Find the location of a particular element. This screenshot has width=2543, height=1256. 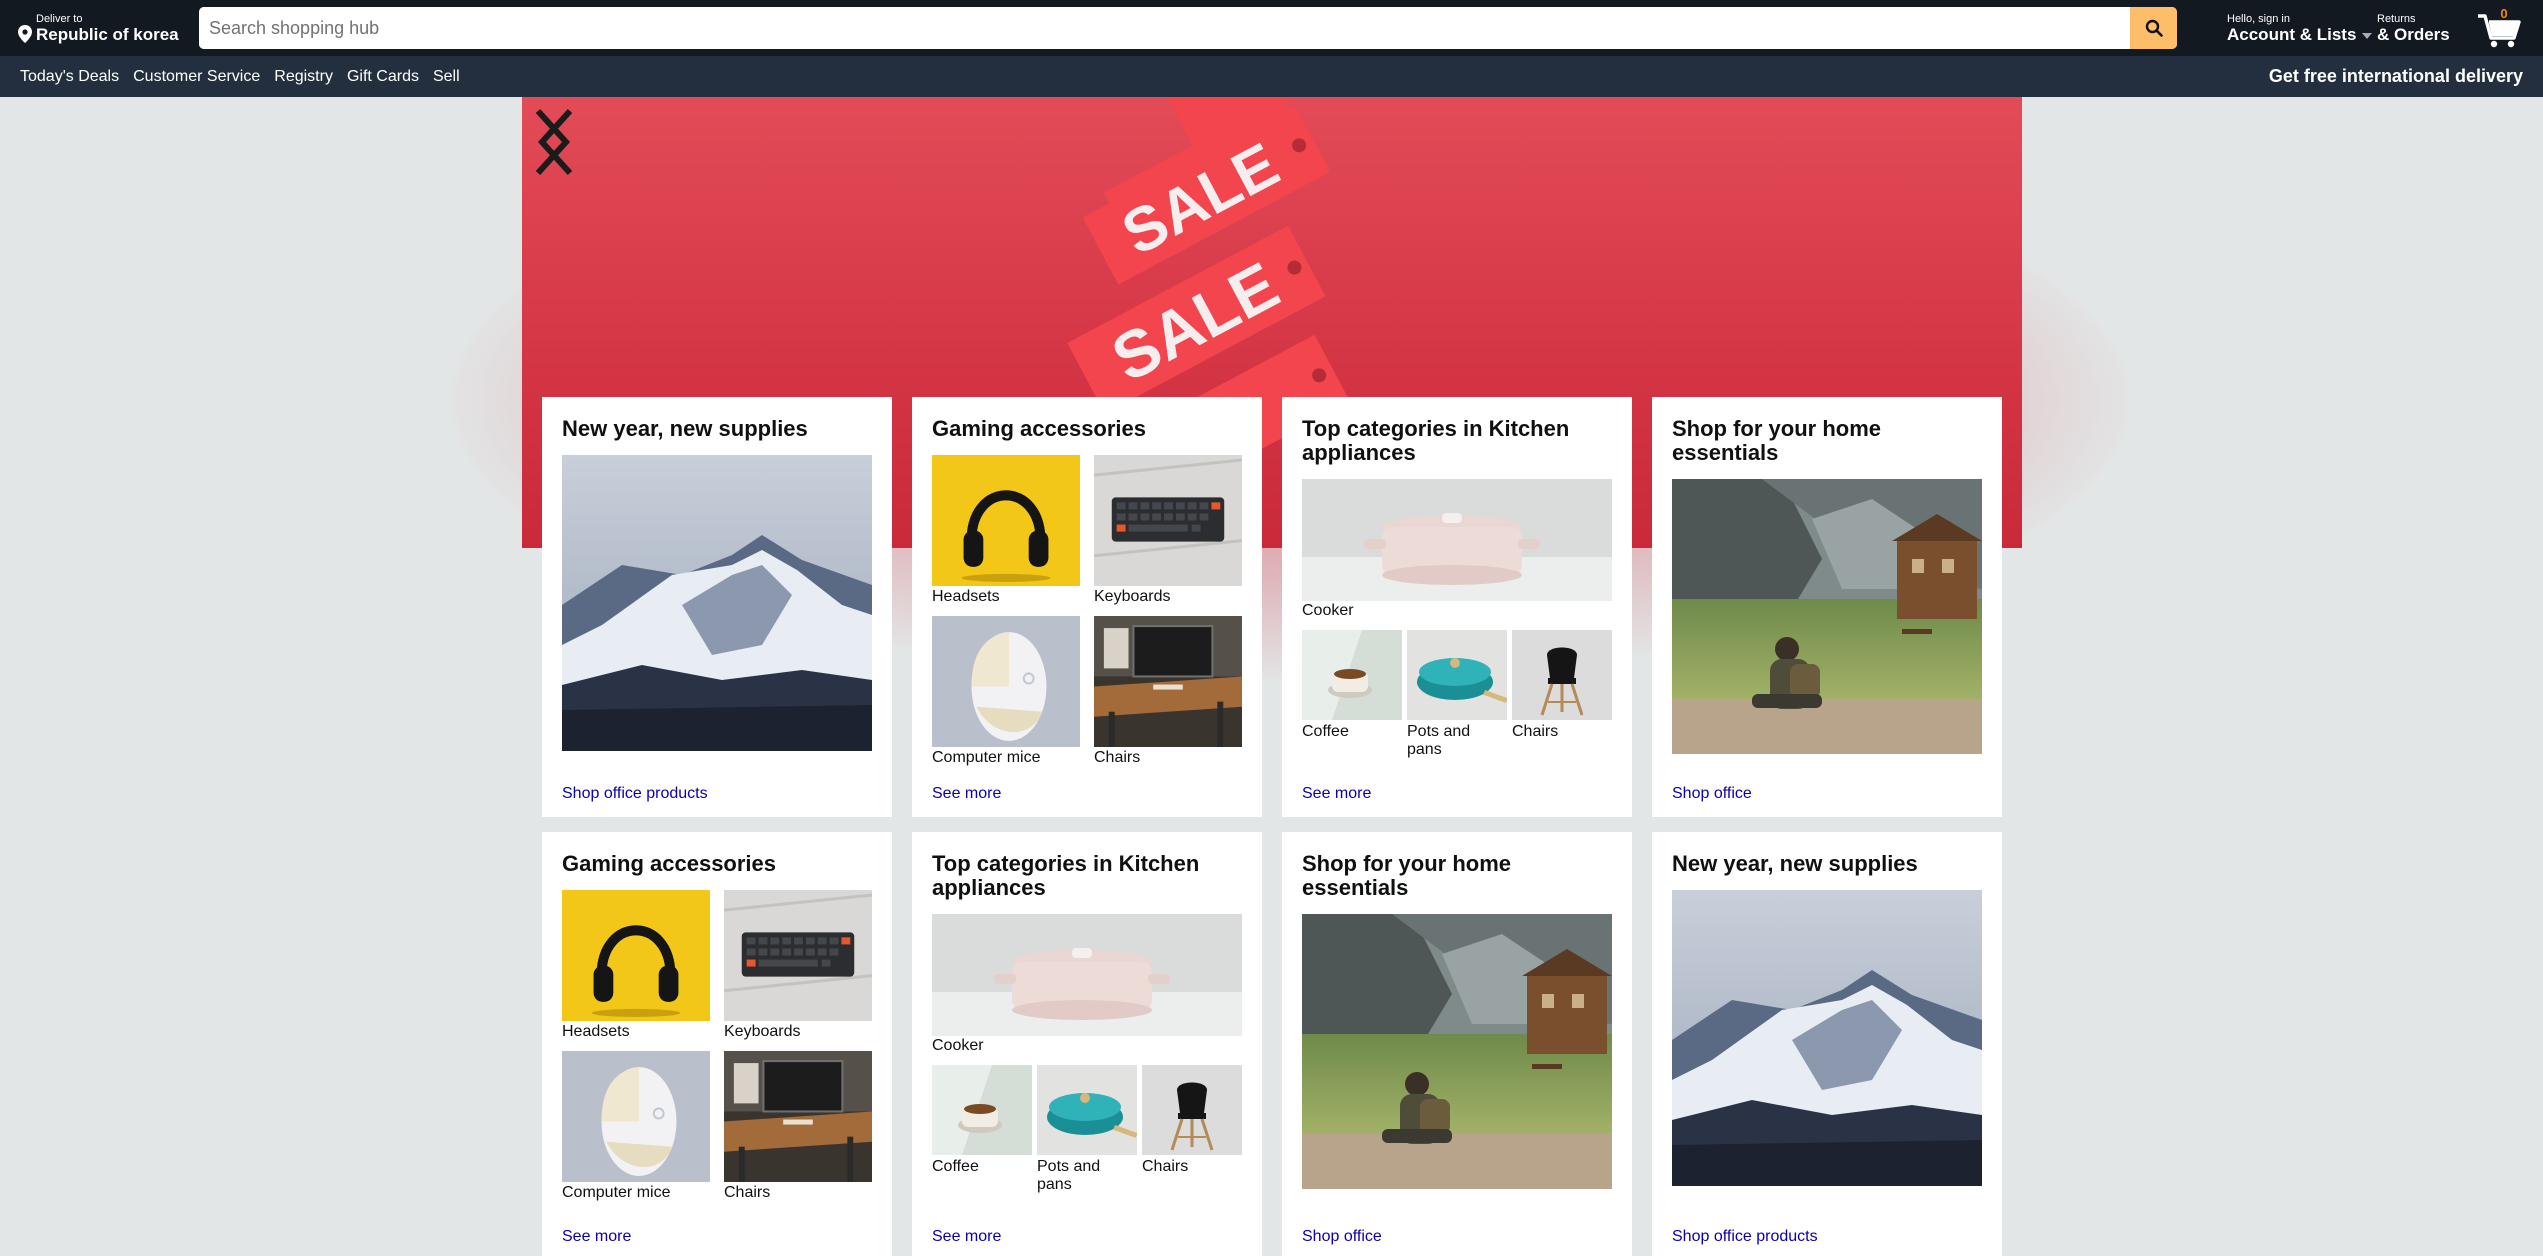

cart-icon is located at coordinates (2499, 31).